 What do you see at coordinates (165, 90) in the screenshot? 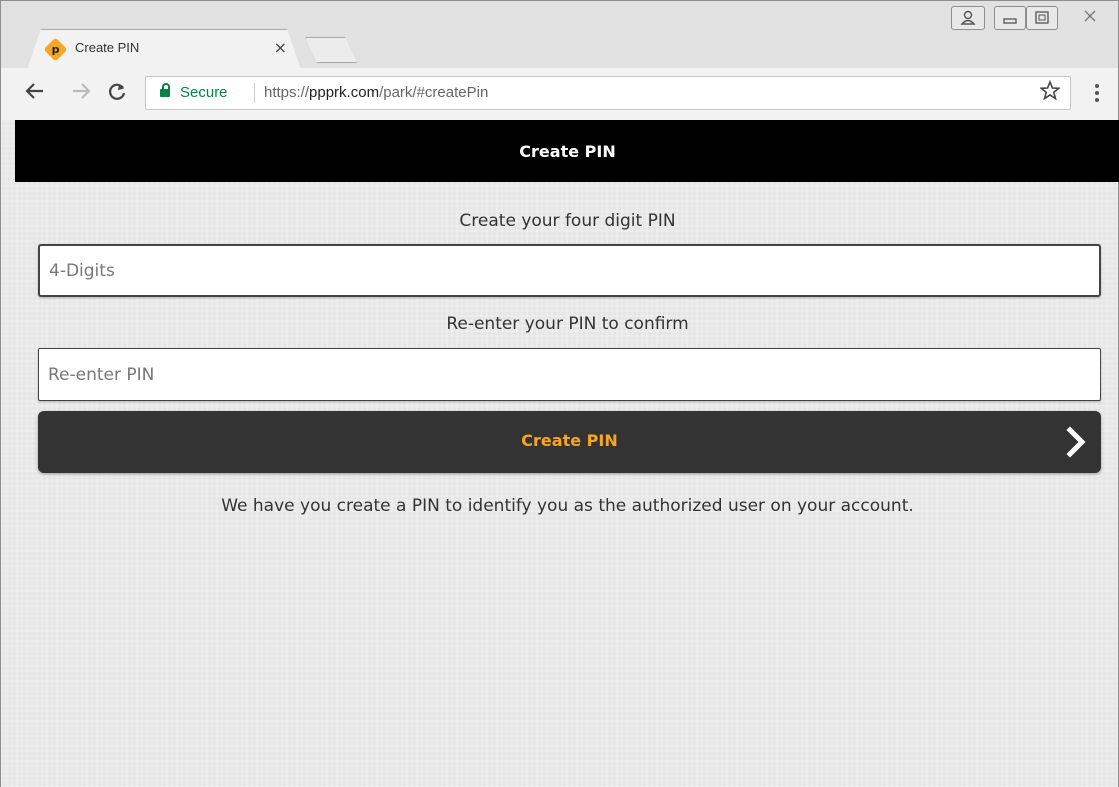
I see `lock-icon` at bounding box center [165, 90].